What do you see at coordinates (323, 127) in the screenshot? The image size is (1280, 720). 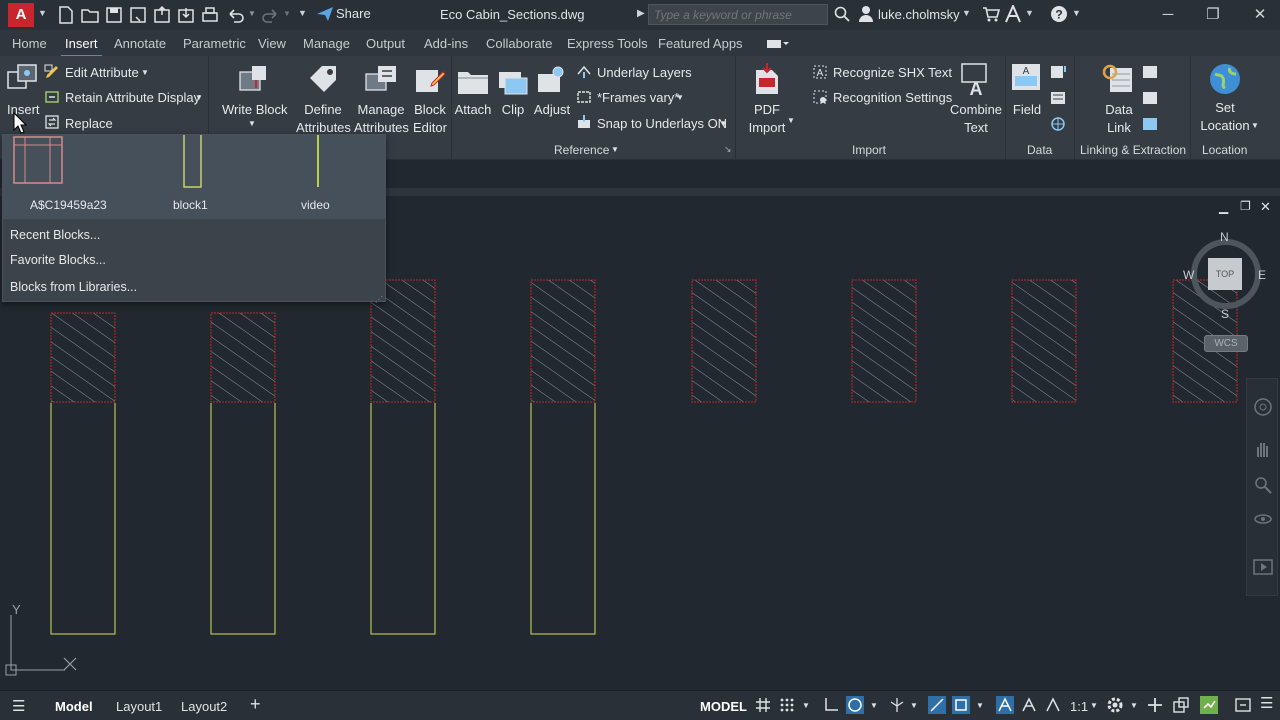 I see `define-attributes-line2: Attributes` at bounding box center [323, 127].